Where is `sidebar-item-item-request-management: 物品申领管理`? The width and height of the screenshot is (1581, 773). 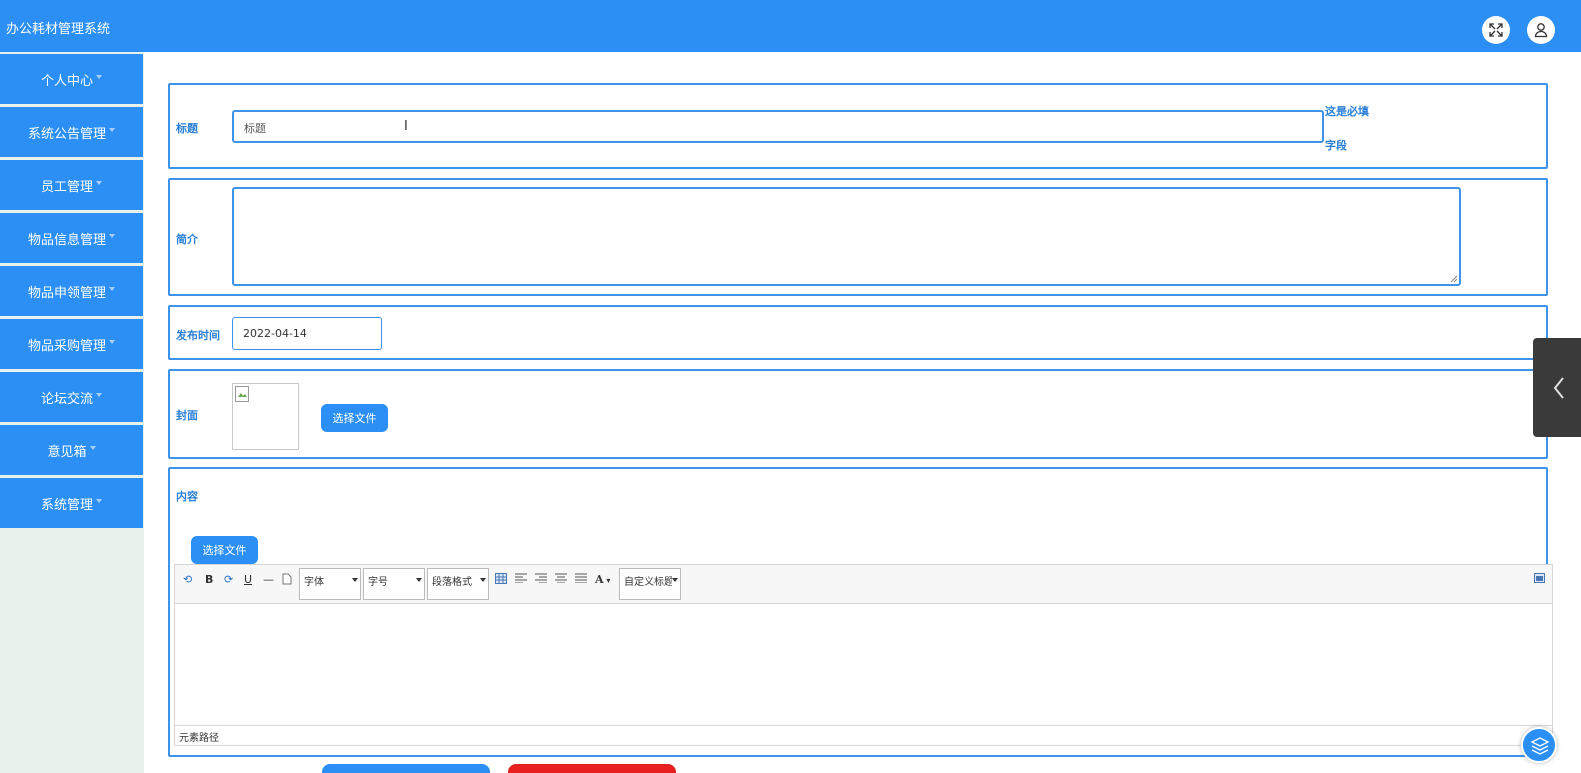 sidebar-item-item-request-management: 物品申领管理 is located at coordinates (71, 291).